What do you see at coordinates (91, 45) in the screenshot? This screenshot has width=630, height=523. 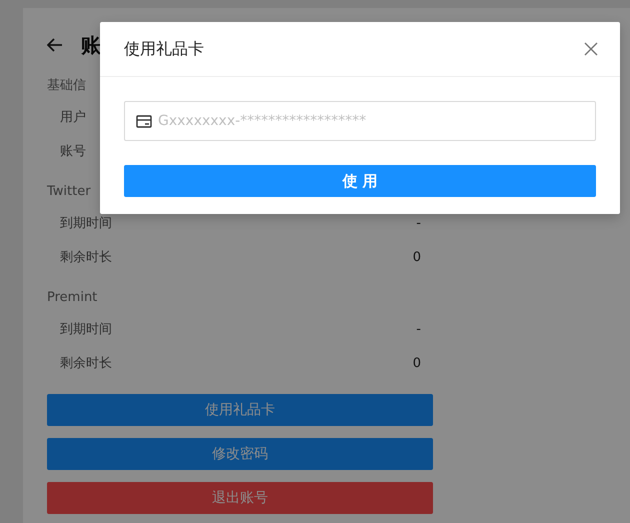 I see `page-title: 账` at bounding box center [91, 45].